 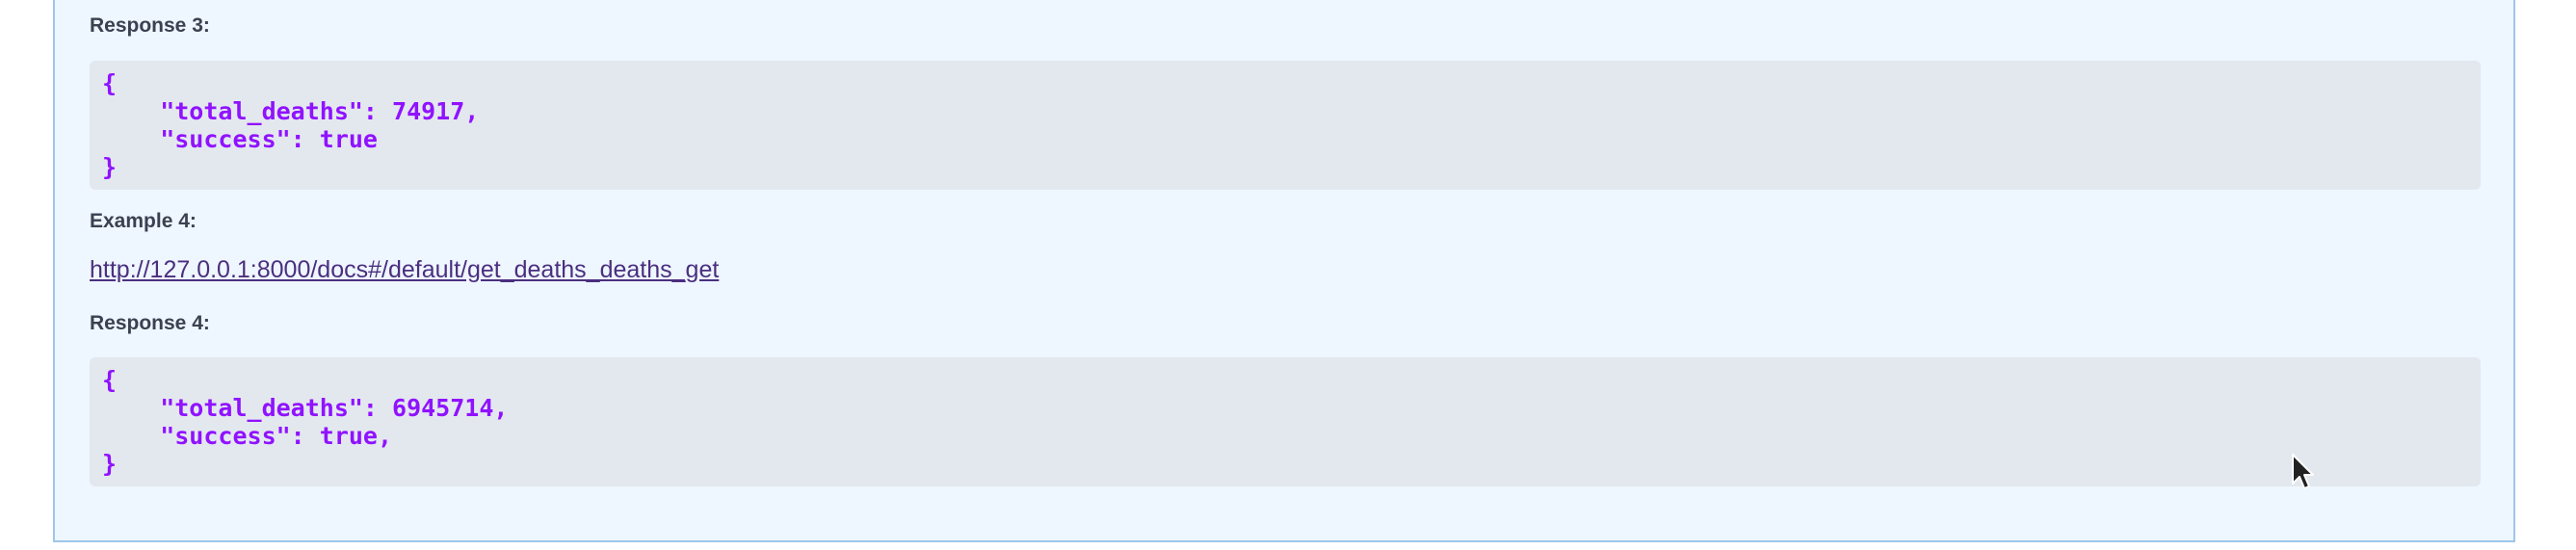 What do you see at coordinates (143, 221) in the screenshot?
I see `example-4-label: Example 4:` at bounding box center [143, 221].